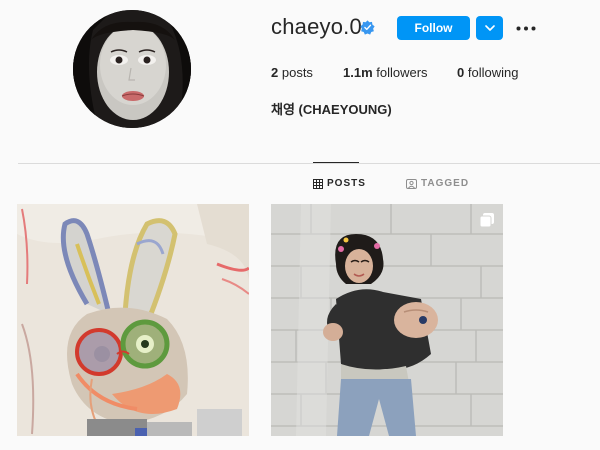 This screenshot has height=450, width=600. Describe the element at coordinates (331, 109) in the screenshot. I see `profile-full-name: 채영 (CHAEYOUNG)` at that location.